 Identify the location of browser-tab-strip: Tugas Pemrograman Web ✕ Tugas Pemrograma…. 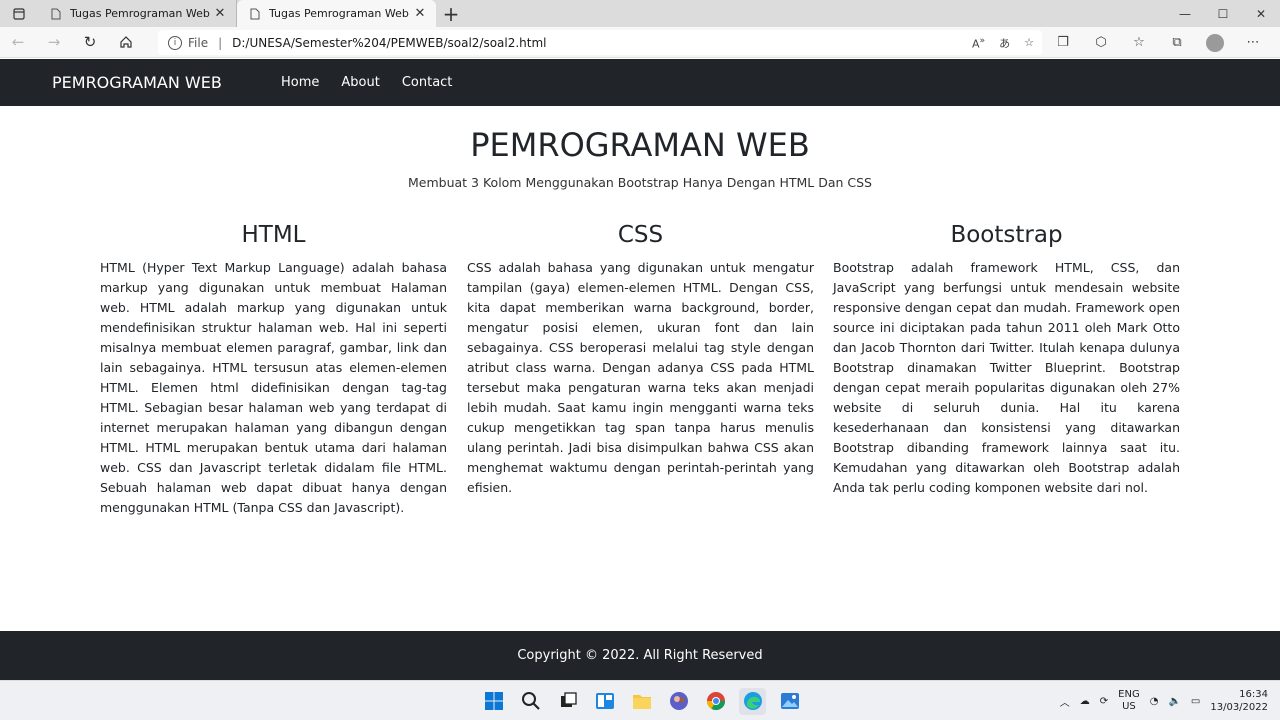
(640, 13).